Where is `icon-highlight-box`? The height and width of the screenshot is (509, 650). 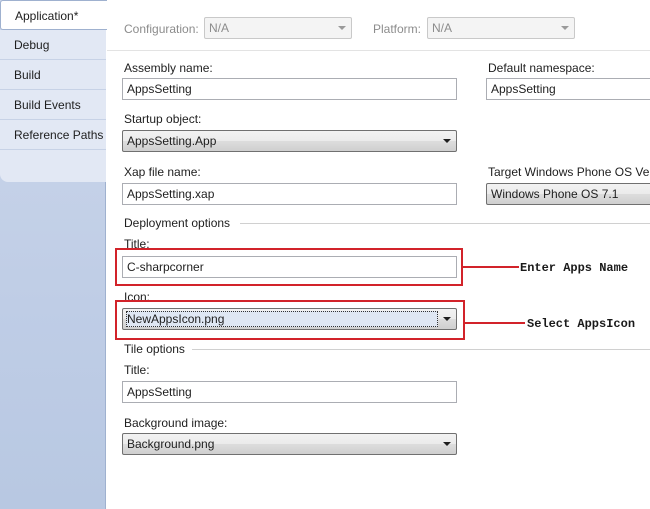 icon-highlight-box is located at coordinates (290, 320).